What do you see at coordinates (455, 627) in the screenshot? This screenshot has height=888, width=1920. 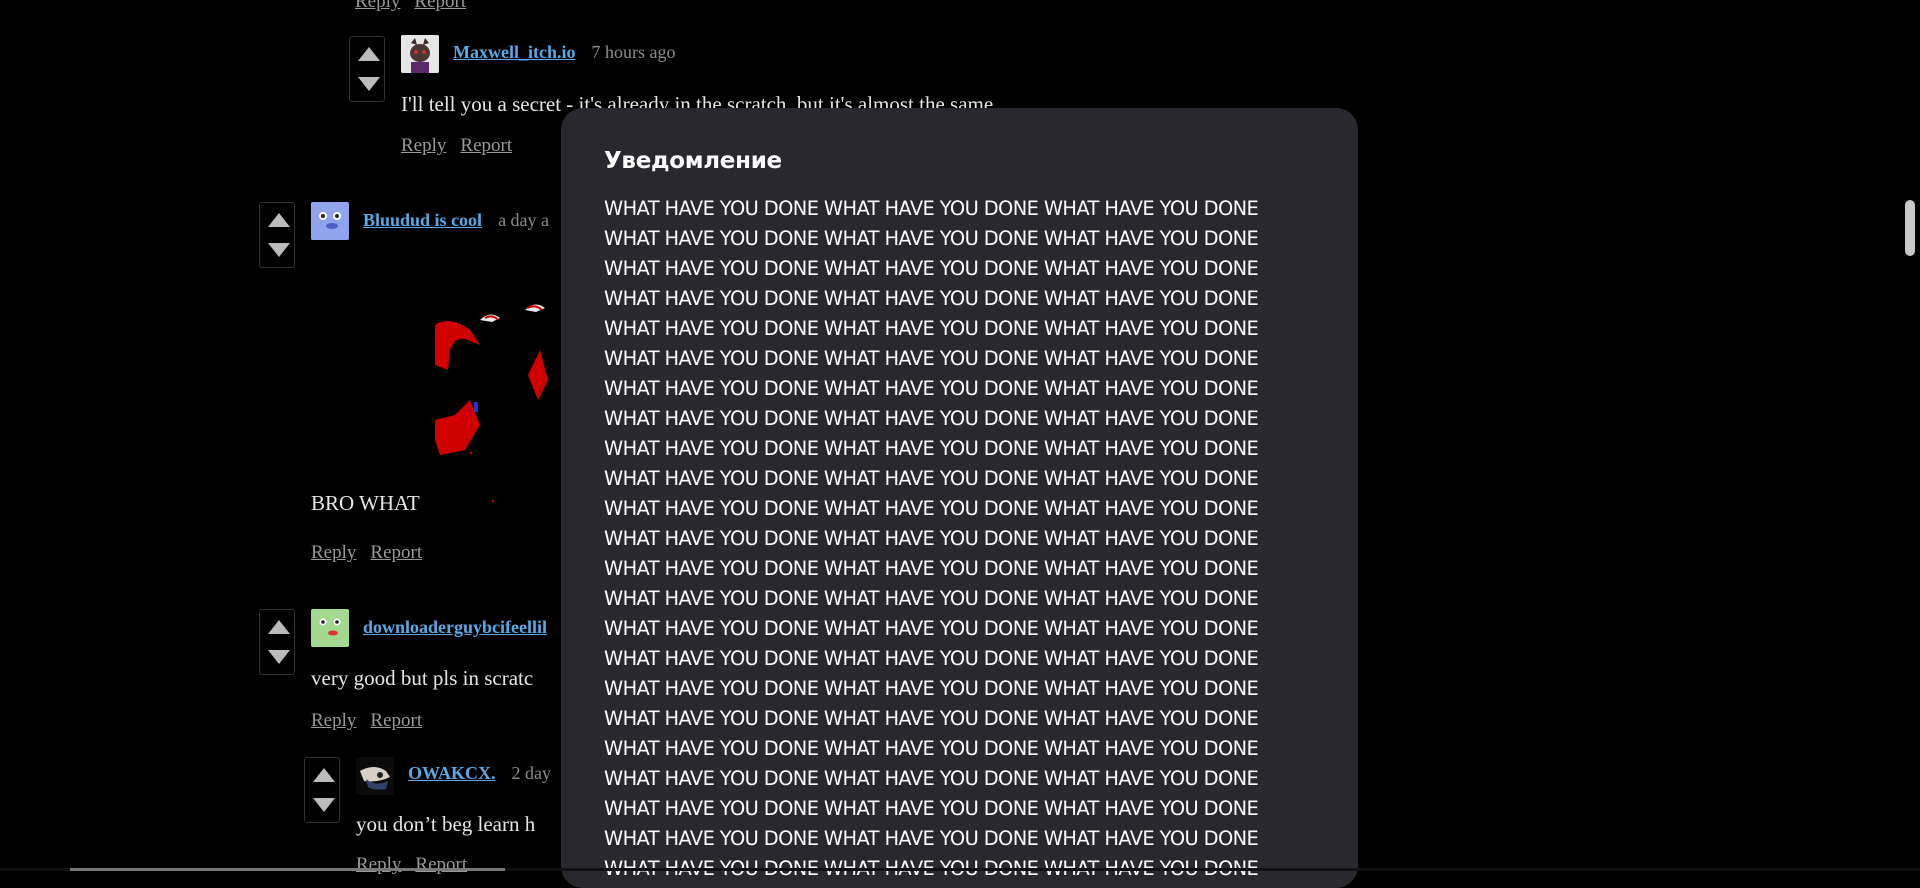 I see `comment-username: downloaderguybcifeellil` at bounding box center [455, 627].